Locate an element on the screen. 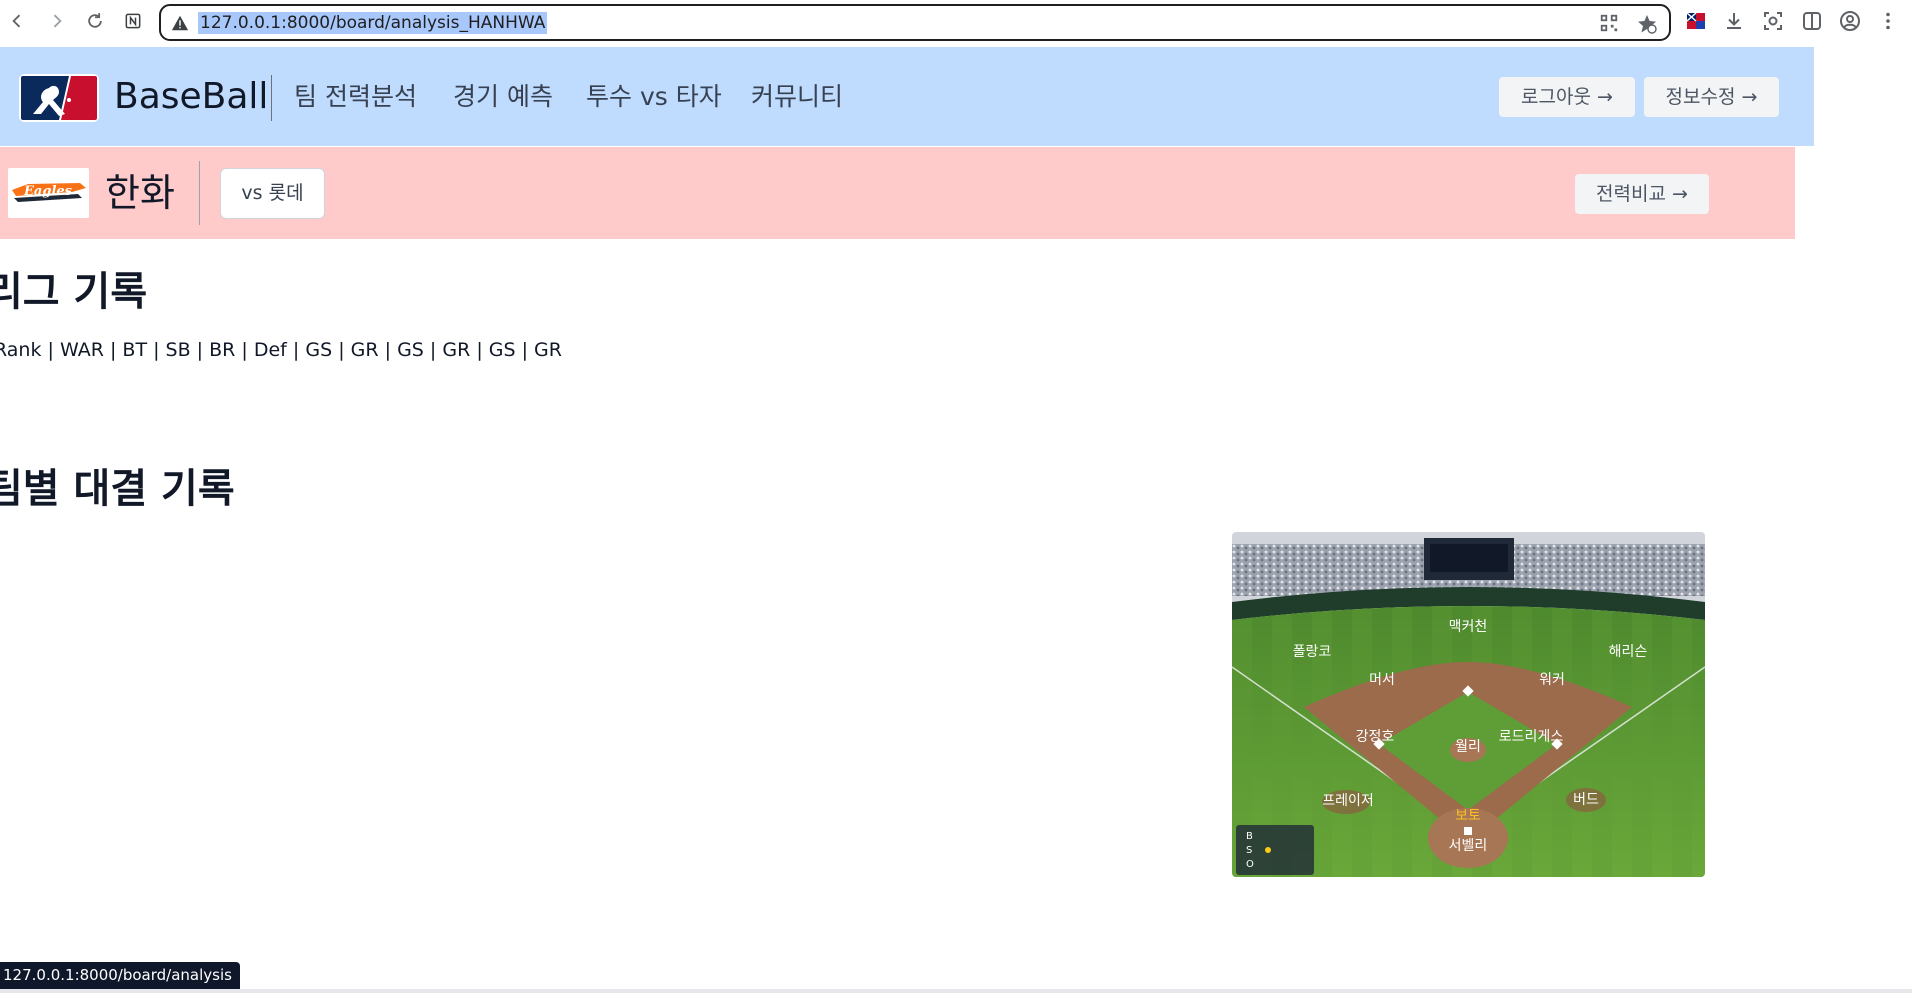  qr-code-icon is located at coordinates (1610, 24).